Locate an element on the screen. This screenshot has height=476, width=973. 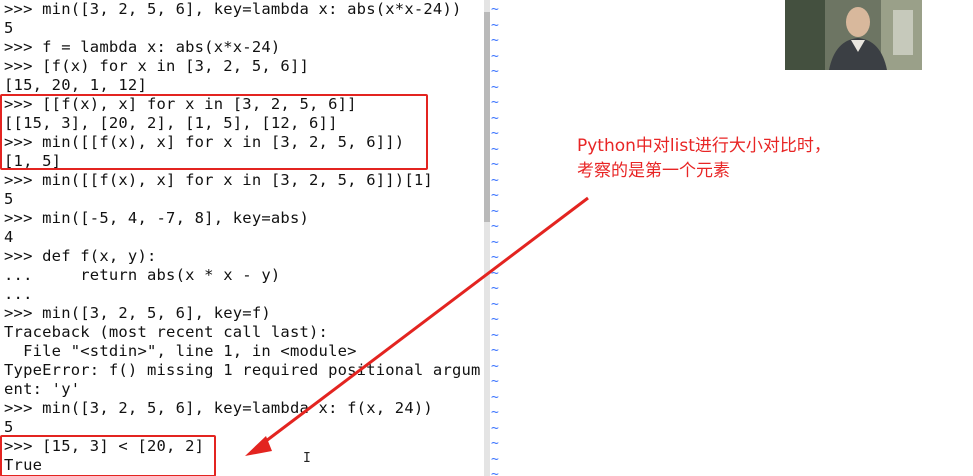
text-cursor-icon: I is located at coordinates (307, 458).